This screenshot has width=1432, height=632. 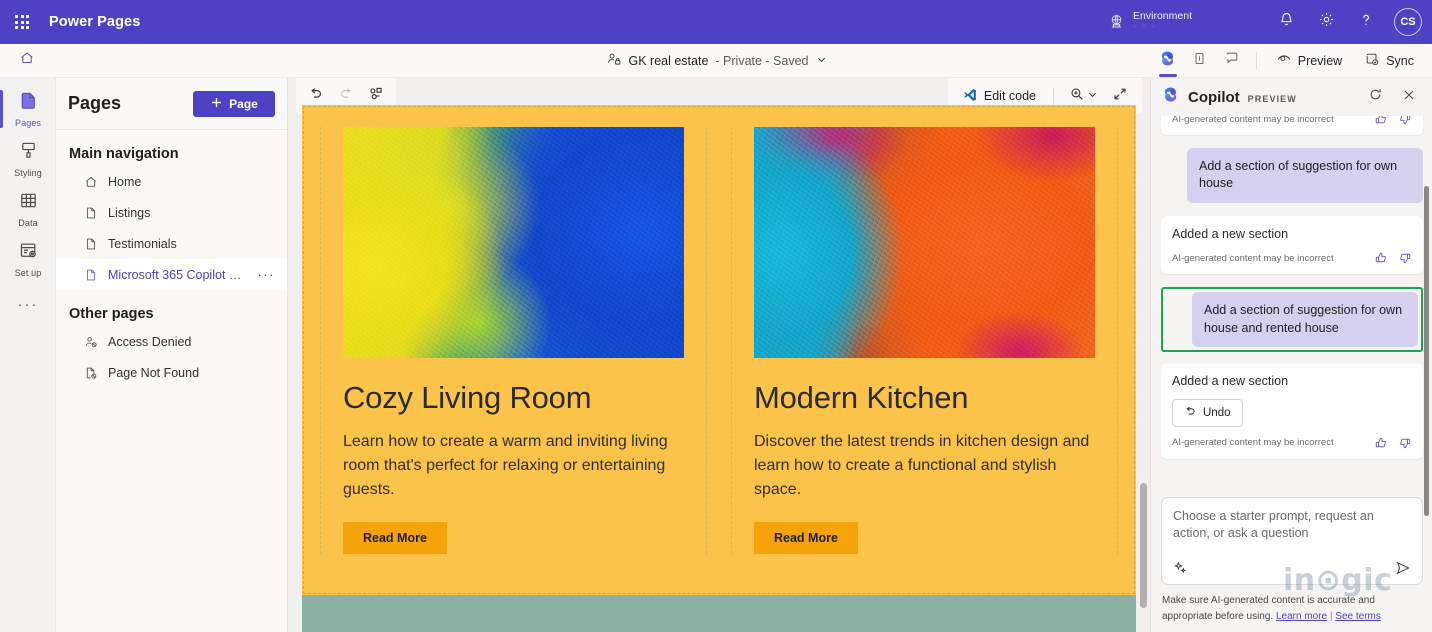 I want to click on card-image-modern-kitchen, so click(x=924, y=242).